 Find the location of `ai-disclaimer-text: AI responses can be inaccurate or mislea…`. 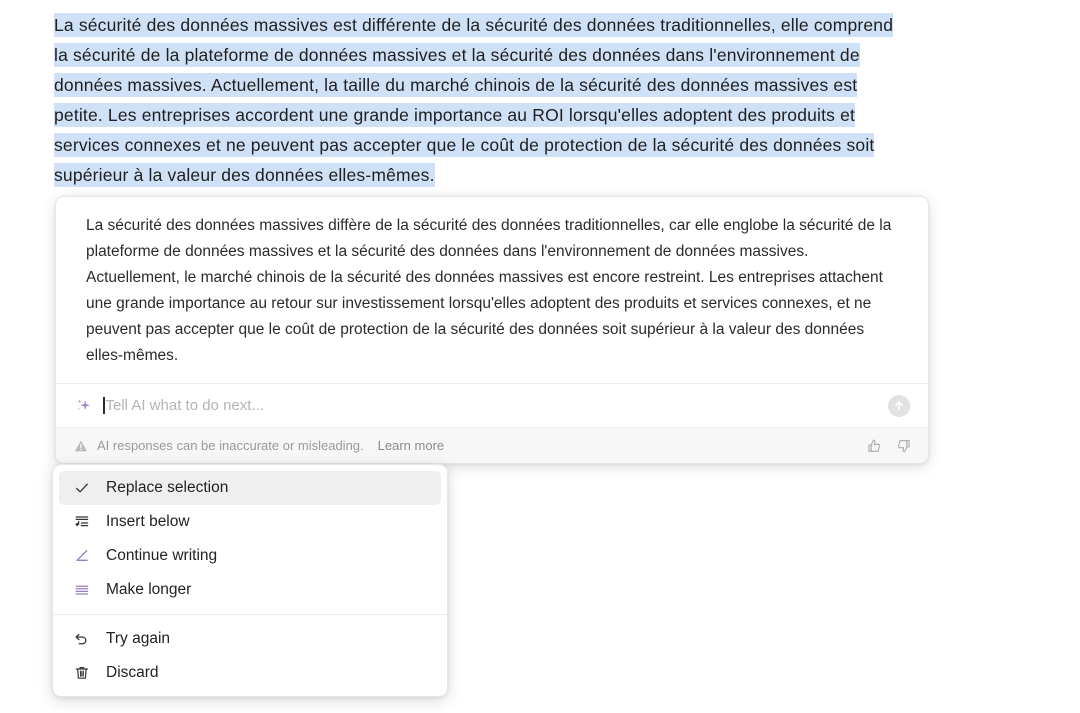

ai-disclaimer-text: AI responses can be inaccurate or mislea… is located at coordinates (230, 445).